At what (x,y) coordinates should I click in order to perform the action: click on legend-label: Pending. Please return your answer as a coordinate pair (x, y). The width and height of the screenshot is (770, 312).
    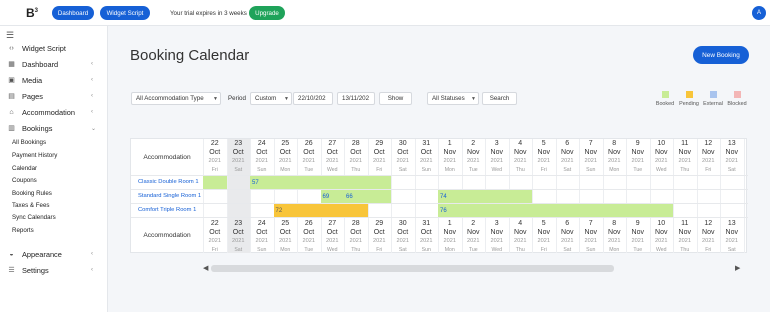
    Looking at the image, I should click on (689, 104).